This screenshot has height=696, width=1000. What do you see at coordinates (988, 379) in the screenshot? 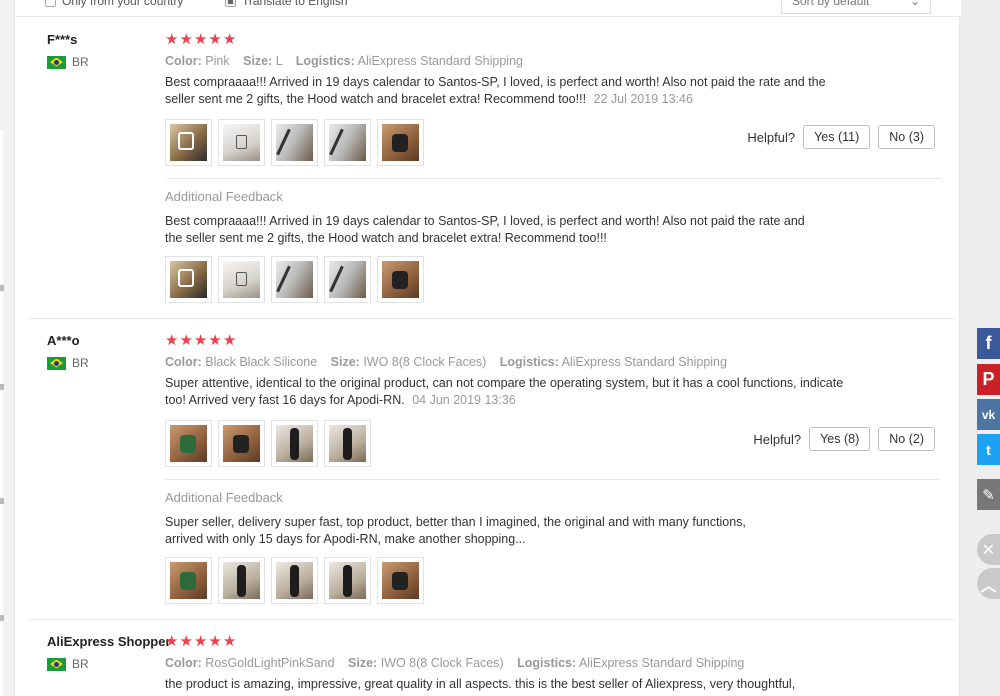
I see `pinterest-share-icon: P` at bounding box center [988, 379].